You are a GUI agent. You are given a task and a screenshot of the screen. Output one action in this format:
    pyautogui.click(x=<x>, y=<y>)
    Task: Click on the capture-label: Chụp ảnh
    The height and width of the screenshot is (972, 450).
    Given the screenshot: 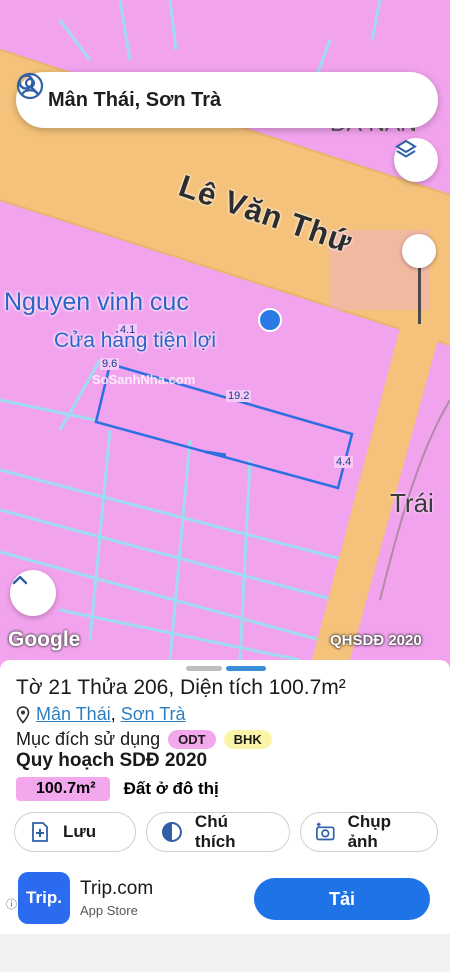 What is the action you would take?
    pyautogui.click(x=369, y=831)
    